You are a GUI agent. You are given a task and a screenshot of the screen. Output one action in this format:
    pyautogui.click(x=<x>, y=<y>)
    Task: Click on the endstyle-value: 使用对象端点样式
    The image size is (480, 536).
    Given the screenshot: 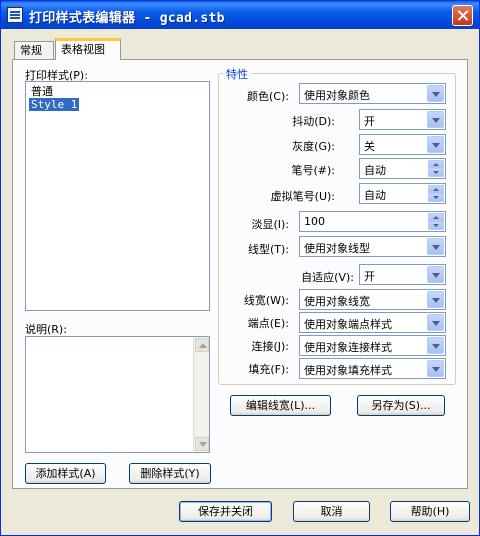 What is the action you would take?
    pyautogui.click(x=348, y=324)
    